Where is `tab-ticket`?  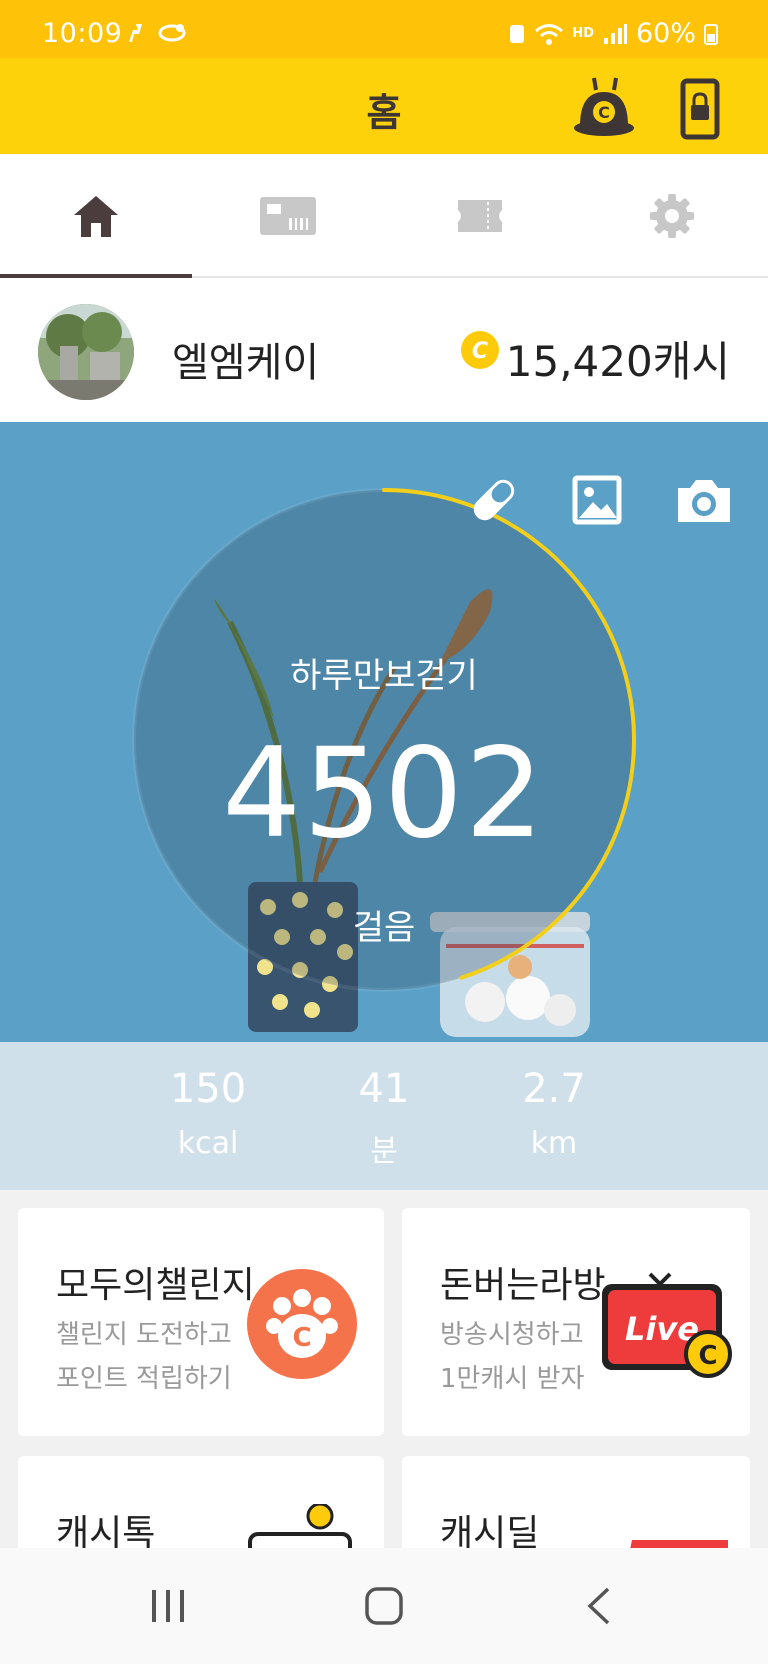 tab-ticket is located at coordinates (480, 216).